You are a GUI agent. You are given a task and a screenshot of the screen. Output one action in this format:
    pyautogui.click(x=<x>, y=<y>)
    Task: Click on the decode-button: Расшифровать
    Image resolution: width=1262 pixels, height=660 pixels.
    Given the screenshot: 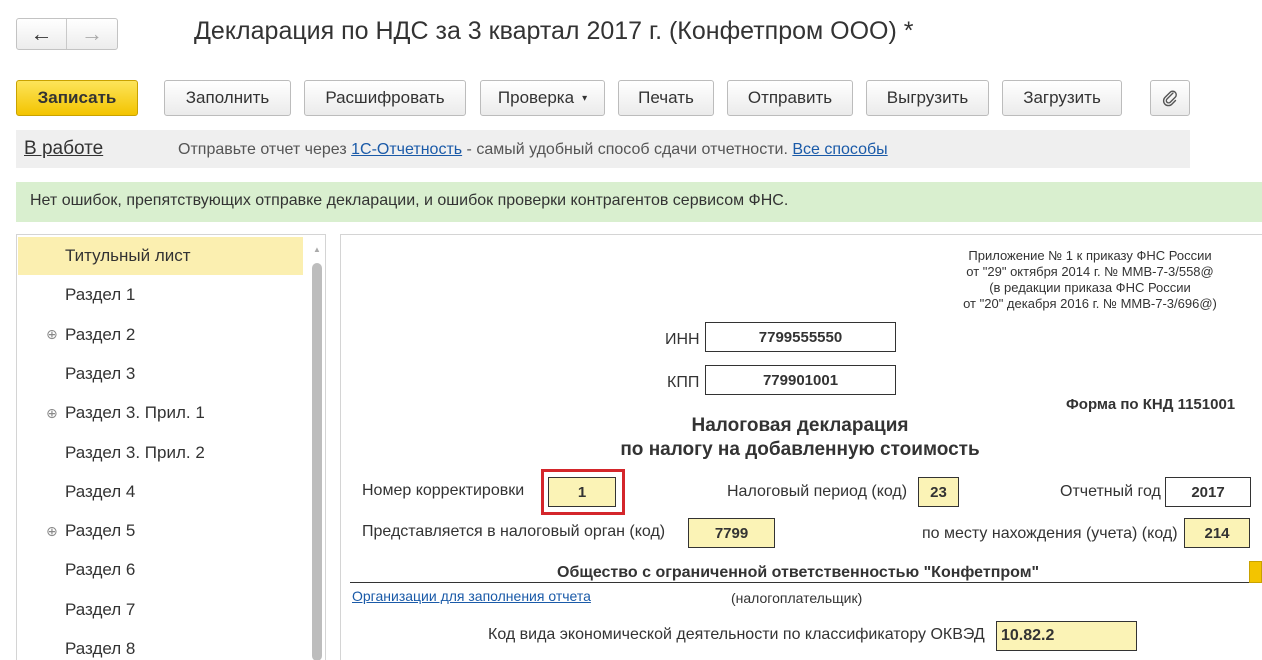 What is the action you would take?
    pyautogui.click(x=385, y=98)
    